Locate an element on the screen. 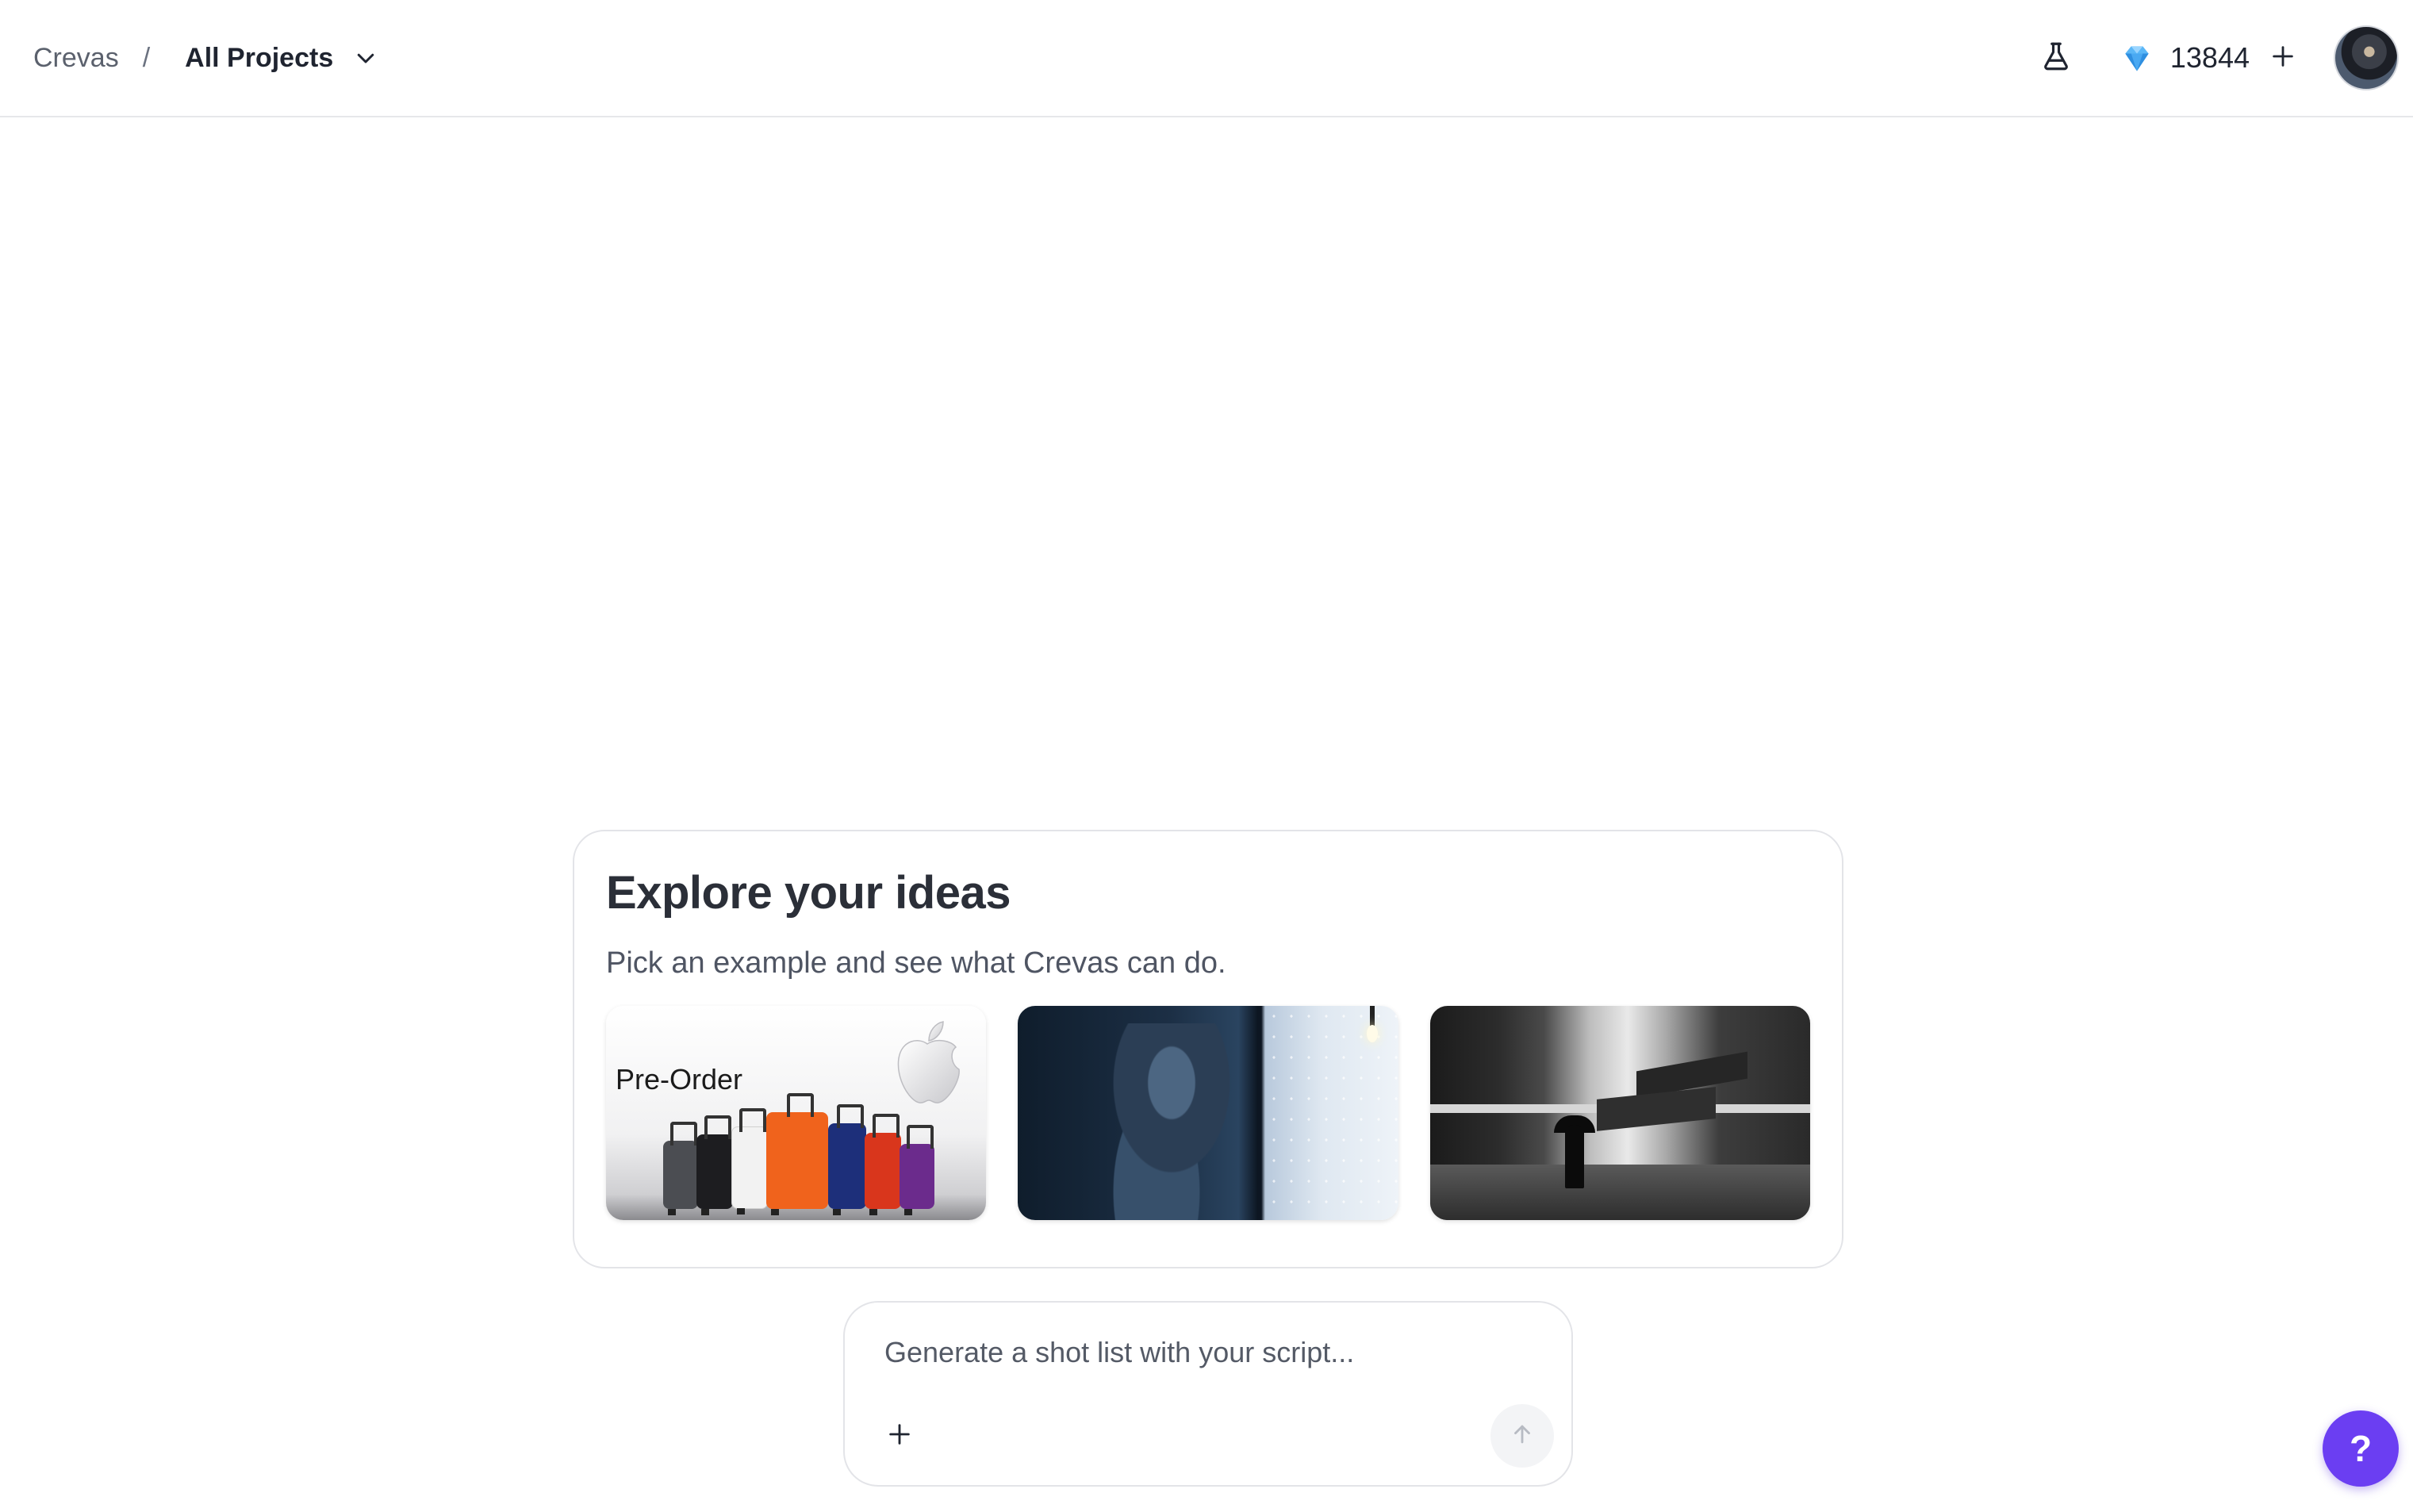 This screenshot has height=1512, width=2413. luggage-red is located at coordinates (883, 1165).